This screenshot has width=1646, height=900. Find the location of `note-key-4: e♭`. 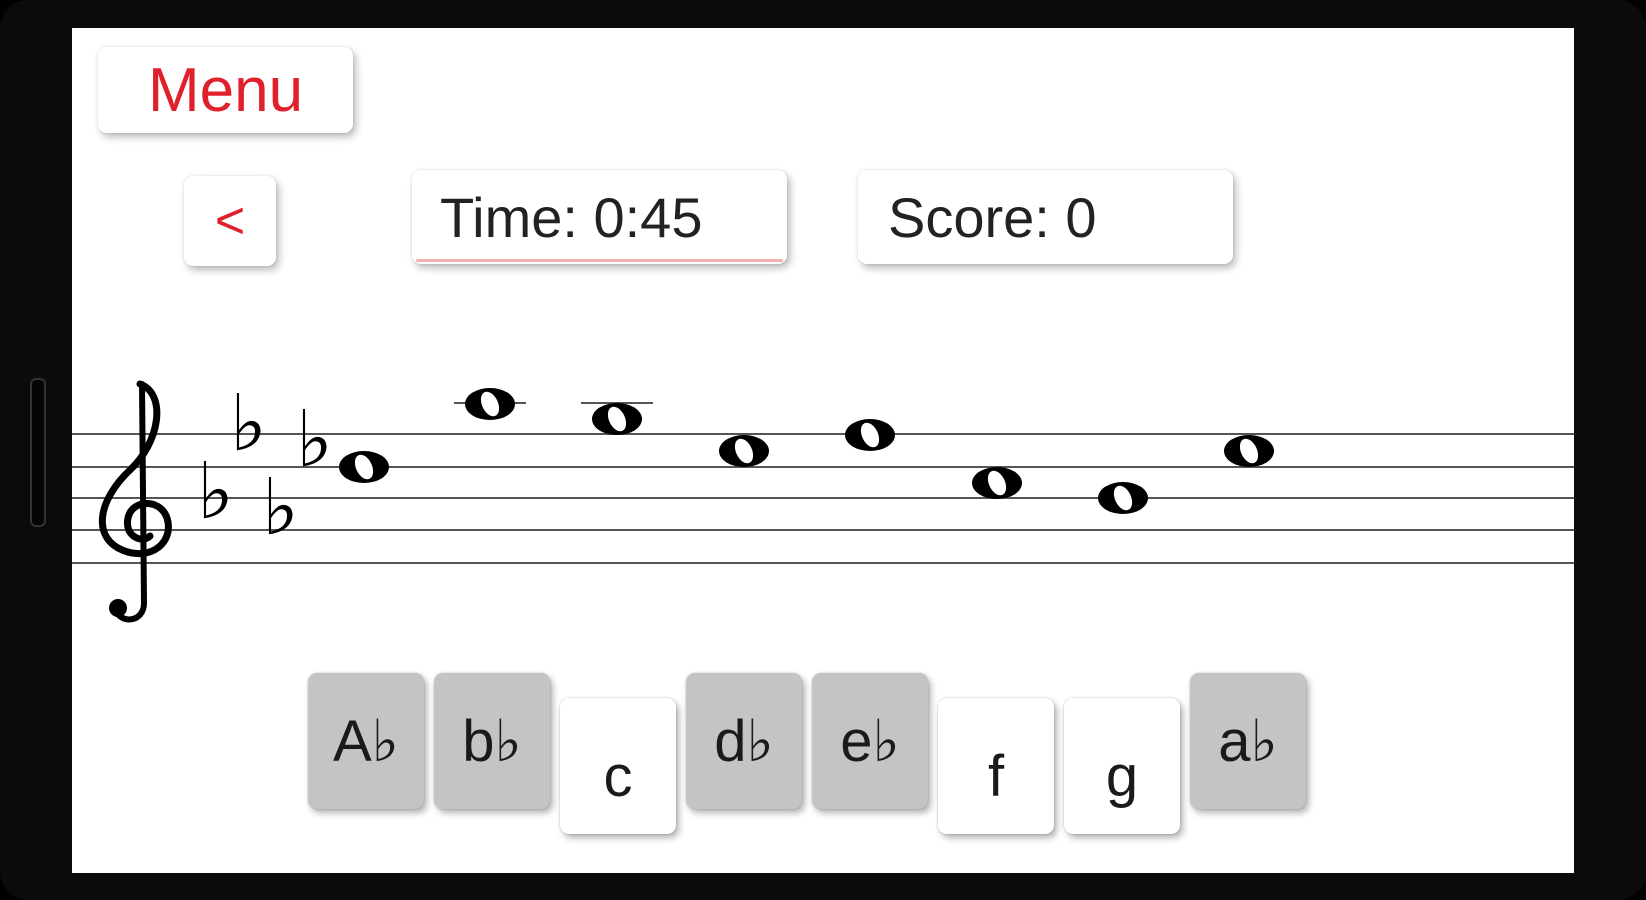

note-key-4: e♭ is located at coordinates (870, 741).